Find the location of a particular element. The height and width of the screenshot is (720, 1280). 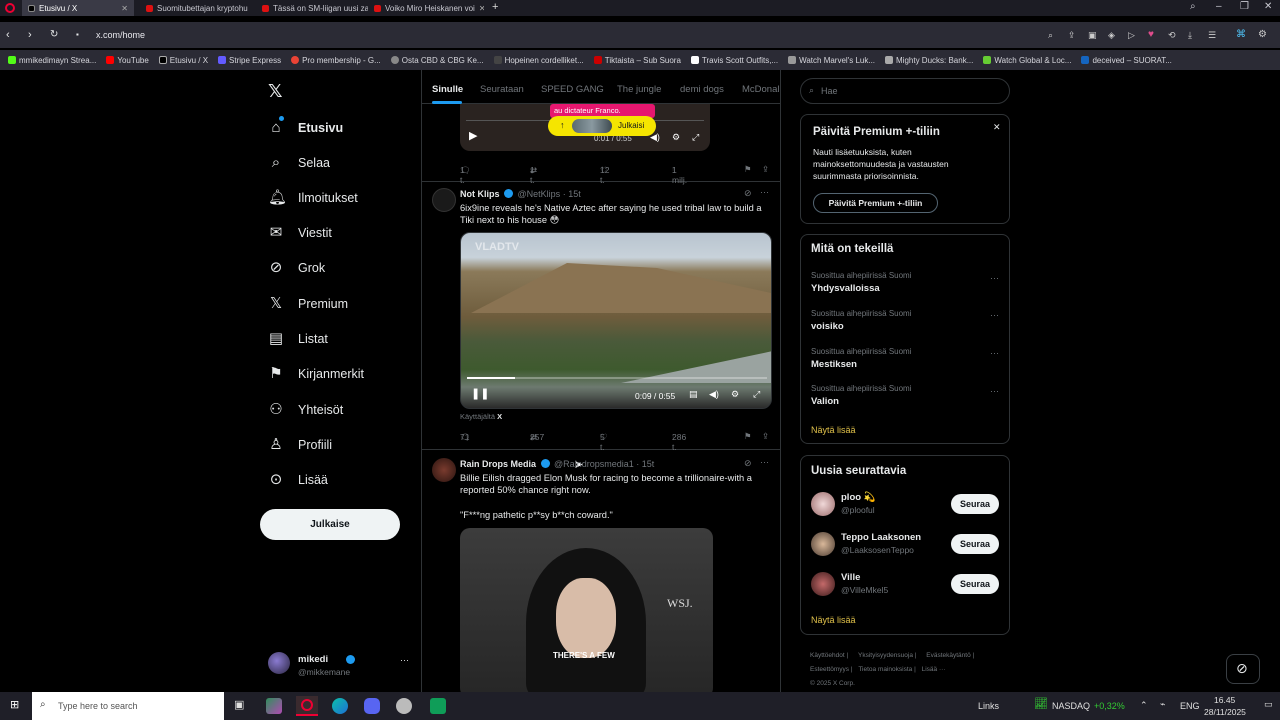

history-icon: ⟲ is located at coordinates (1172, 35).